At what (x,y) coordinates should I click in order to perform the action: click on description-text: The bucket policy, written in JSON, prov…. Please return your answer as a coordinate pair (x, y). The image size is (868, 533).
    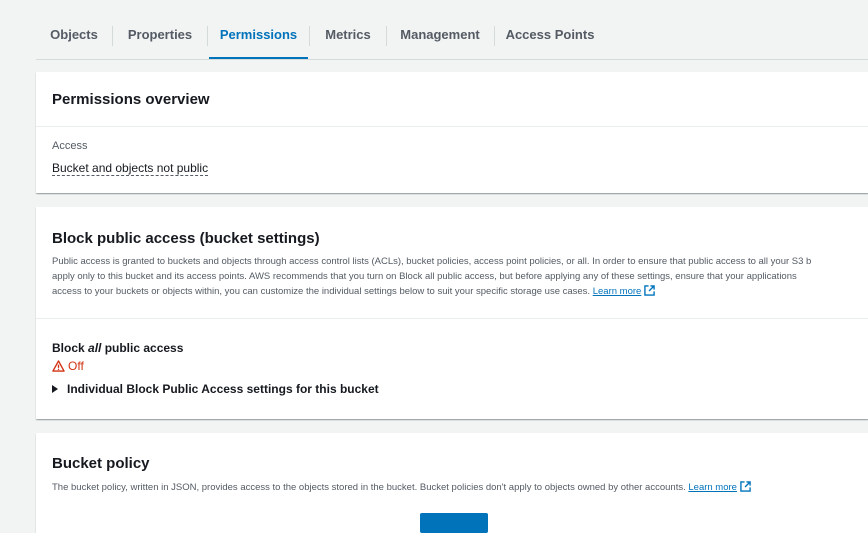
    Looking at the image, I should click on (369, 487).